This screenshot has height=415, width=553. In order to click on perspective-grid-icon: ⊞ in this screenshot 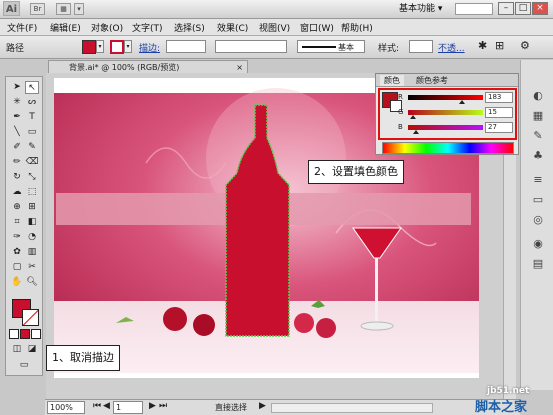, I will do `click(32, 207)`.